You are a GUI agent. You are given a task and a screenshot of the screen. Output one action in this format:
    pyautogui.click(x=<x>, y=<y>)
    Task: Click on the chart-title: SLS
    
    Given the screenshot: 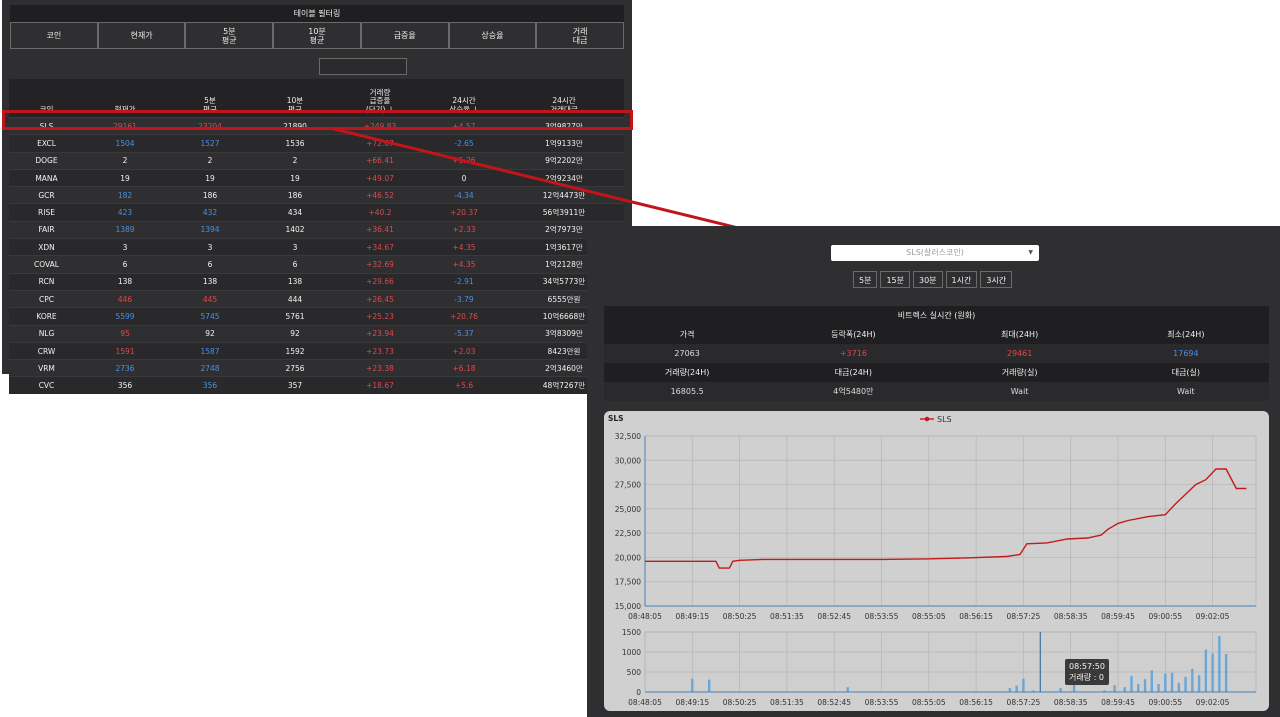 What is the action you would take?
    pyautogui.click(x=616, y=418)
    